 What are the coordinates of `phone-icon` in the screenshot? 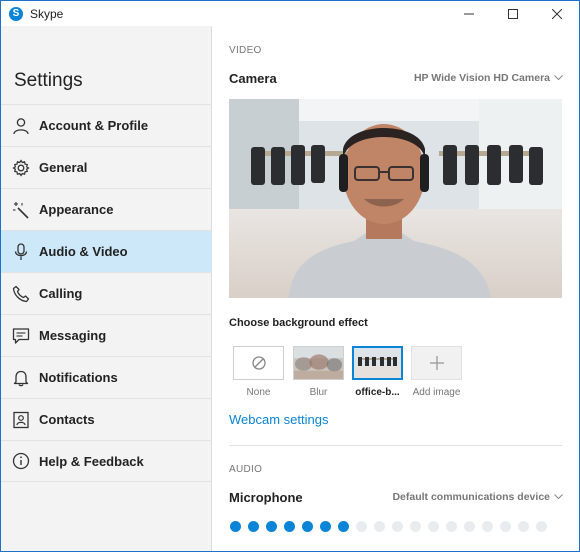 It's located at (21, 294).